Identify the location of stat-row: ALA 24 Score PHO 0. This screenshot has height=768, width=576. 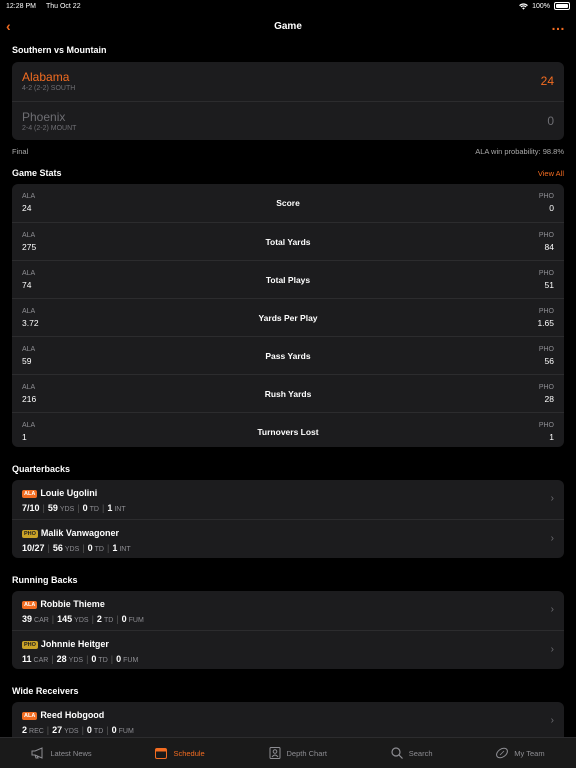
(288, 203).